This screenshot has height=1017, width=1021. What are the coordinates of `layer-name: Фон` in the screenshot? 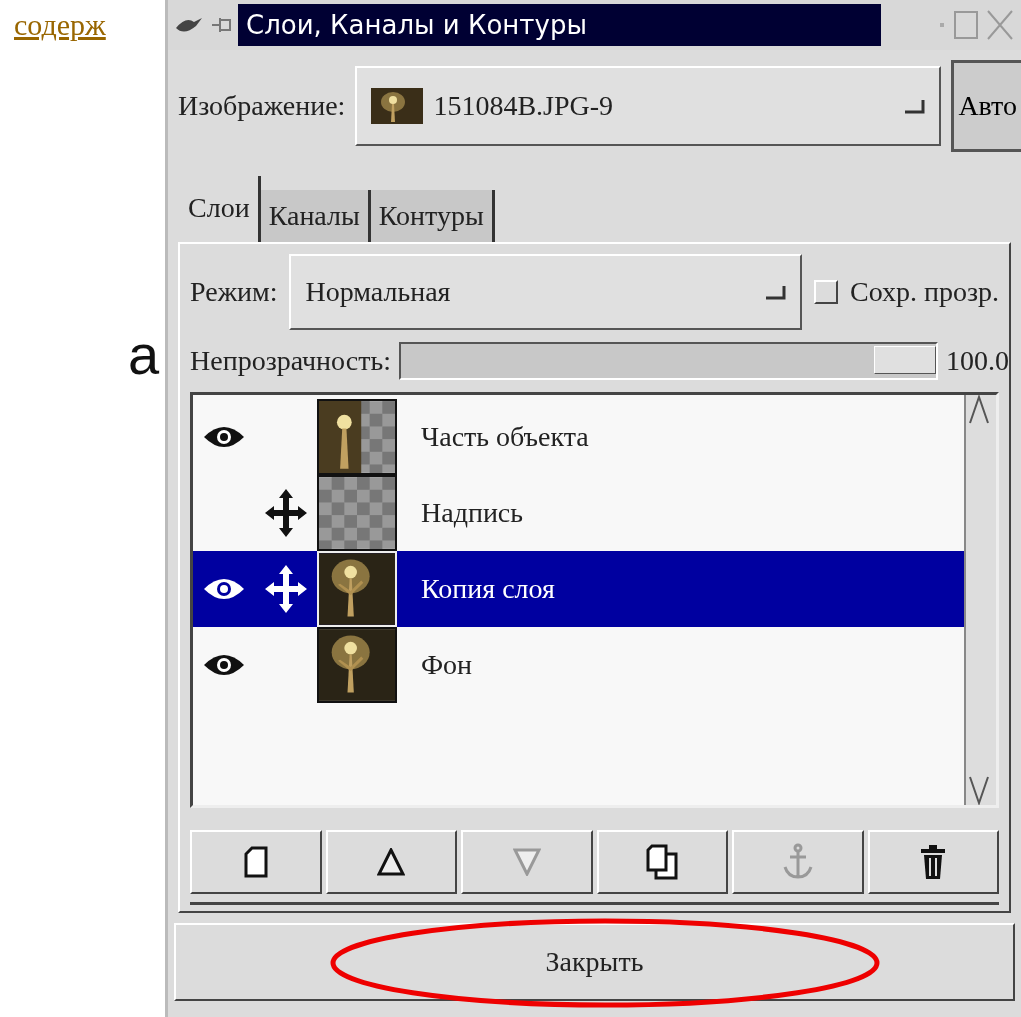 It's located at (447, 665).